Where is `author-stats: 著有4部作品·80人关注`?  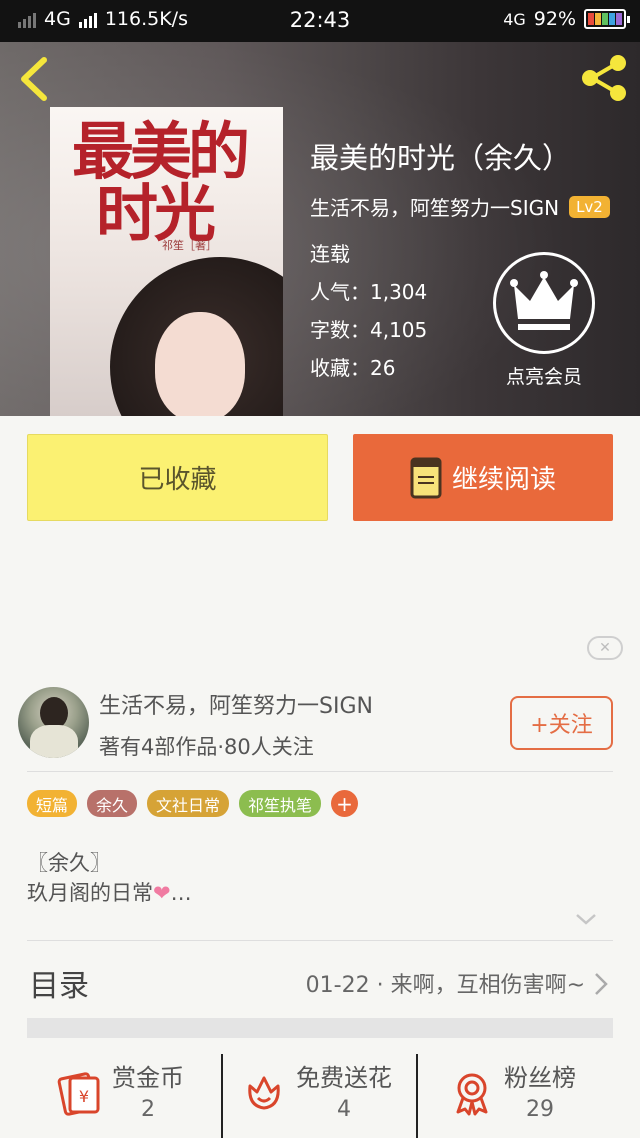
author-stats: 著有4部作品·80人关注 is located at coordinates (206, 747).